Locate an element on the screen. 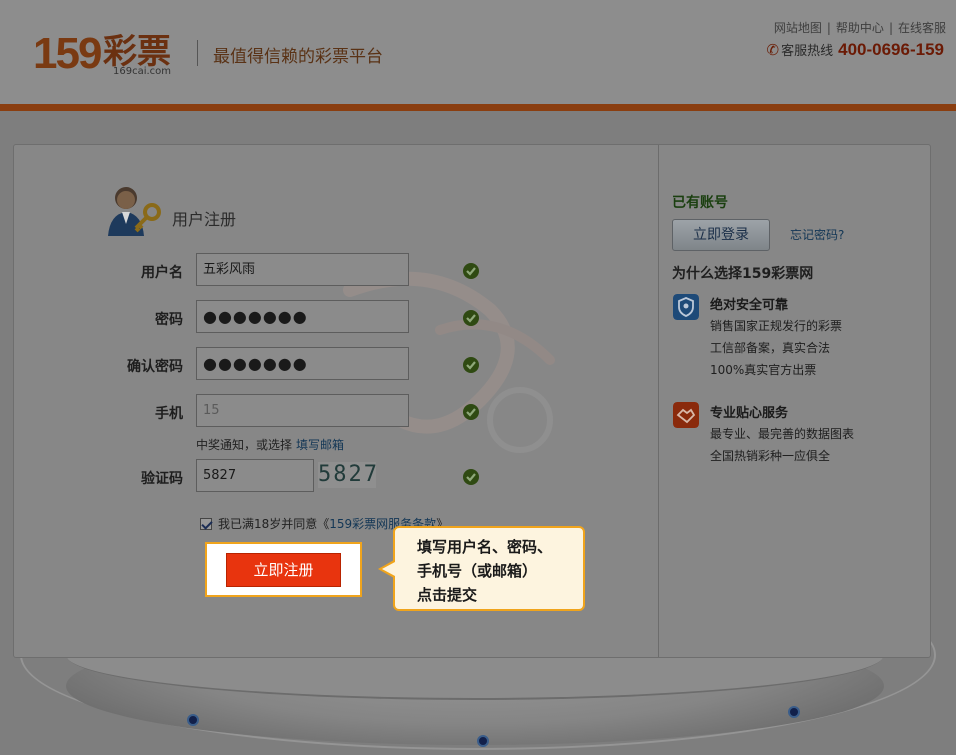 Image resolution: width=956 pixels, height=755 pixels. sitemap-link: 网站地图 is located at coordinates (798, 28).